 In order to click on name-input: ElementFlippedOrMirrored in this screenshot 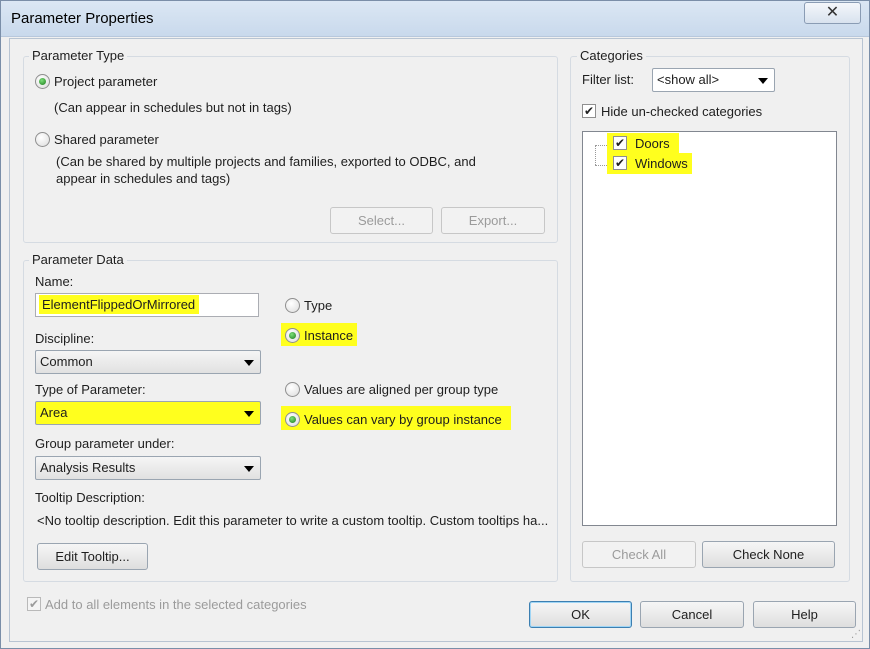, I will do `click(147, 305)`.